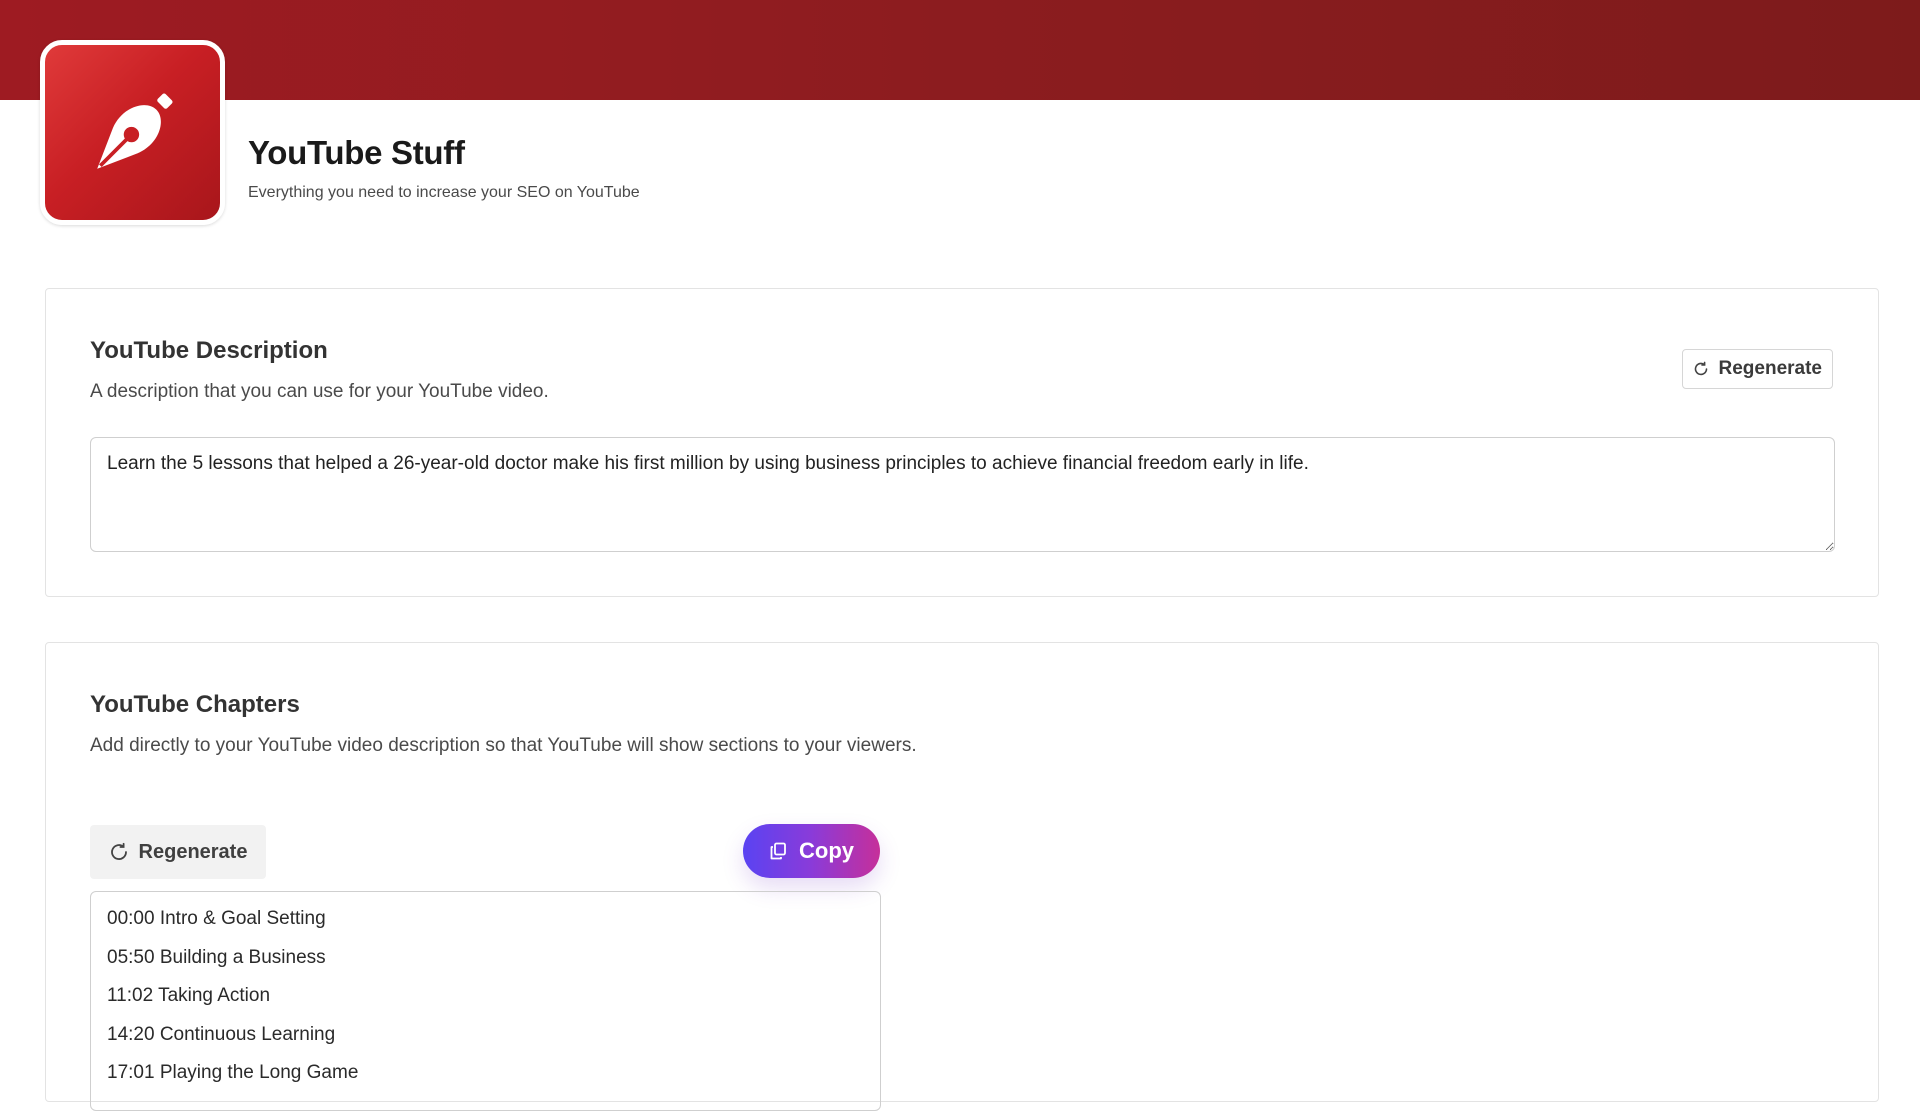 This screenshot has width=1920, height=1111. Describe the element at coordinates (221, 1034) in the screenshot. I see `chapter-item: 14:20 Continuous Learning` at that location.